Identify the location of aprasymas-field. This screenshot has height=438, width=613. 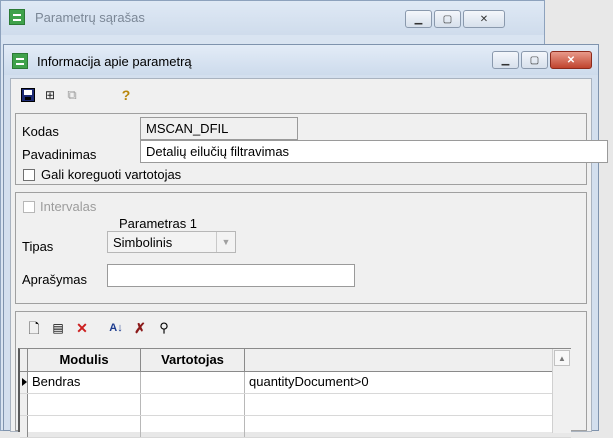
(231, 275).